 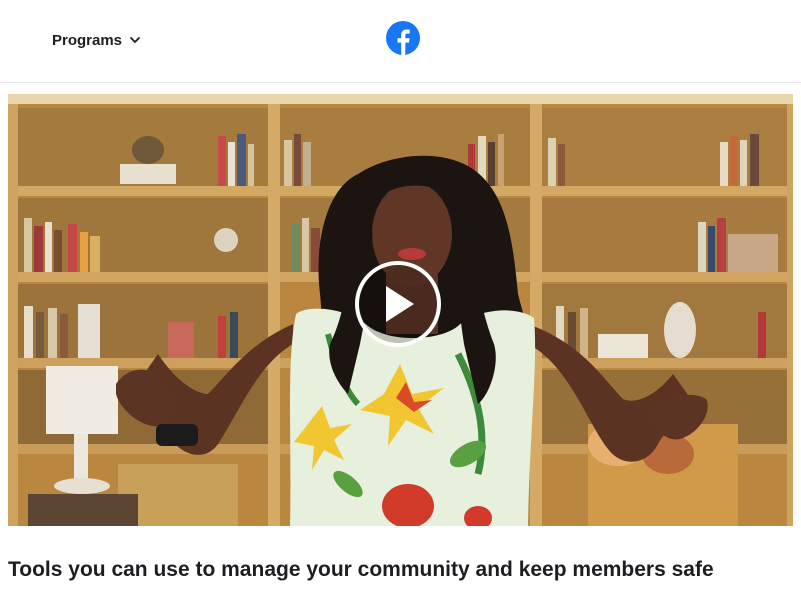 I want to click on facebook-logo-icon, so click(x=403, y=38).